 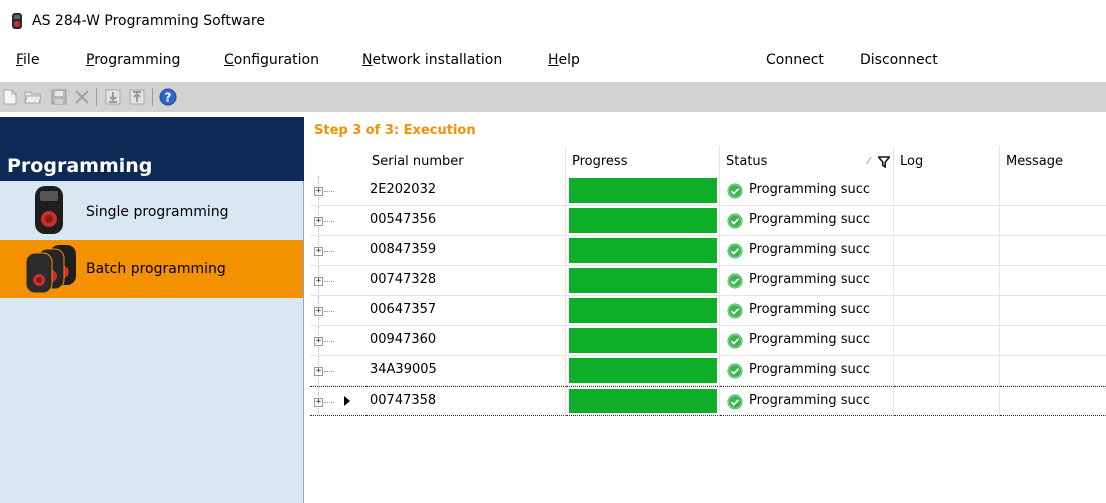 I want to click on column-header-status: Status ⁄, so click(x=807, y=161).